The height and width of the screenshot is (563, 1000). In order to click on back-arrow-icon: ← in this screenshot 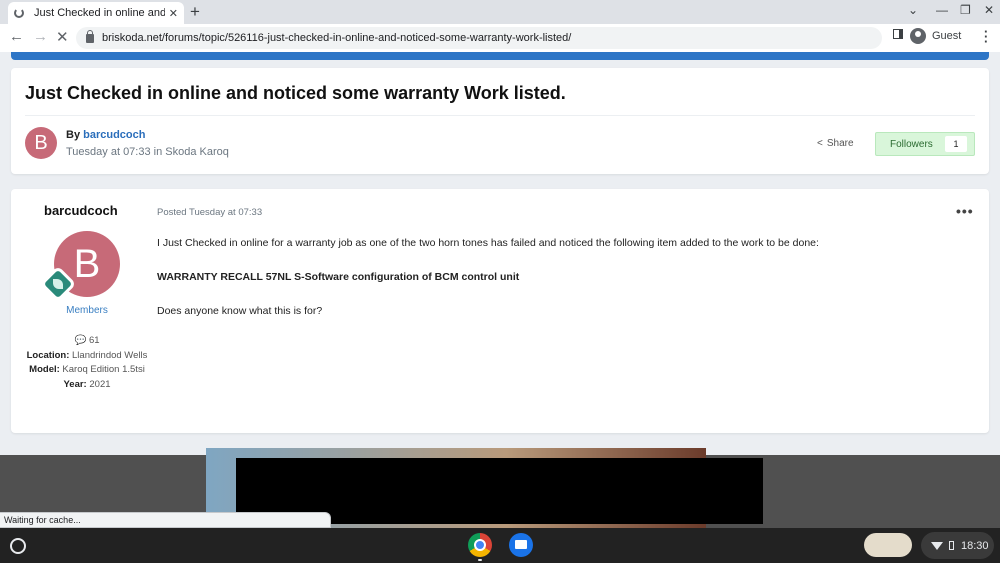, I will do `click(16, 36)`.